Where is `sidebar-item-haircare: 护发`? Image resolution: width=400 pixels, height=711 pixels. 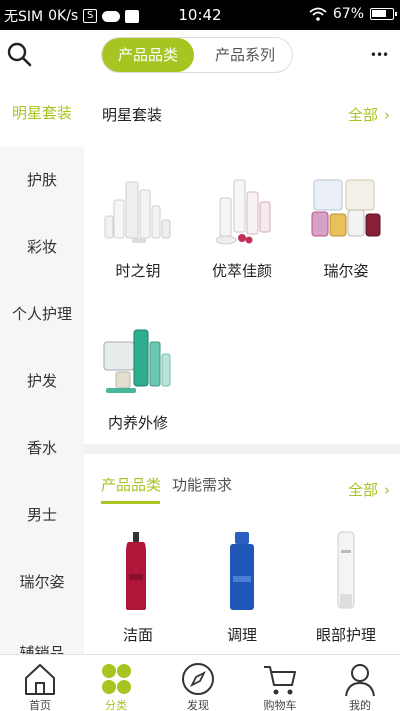
sidebar-item-haircare: 护发 is located at coordinates (42, 381).